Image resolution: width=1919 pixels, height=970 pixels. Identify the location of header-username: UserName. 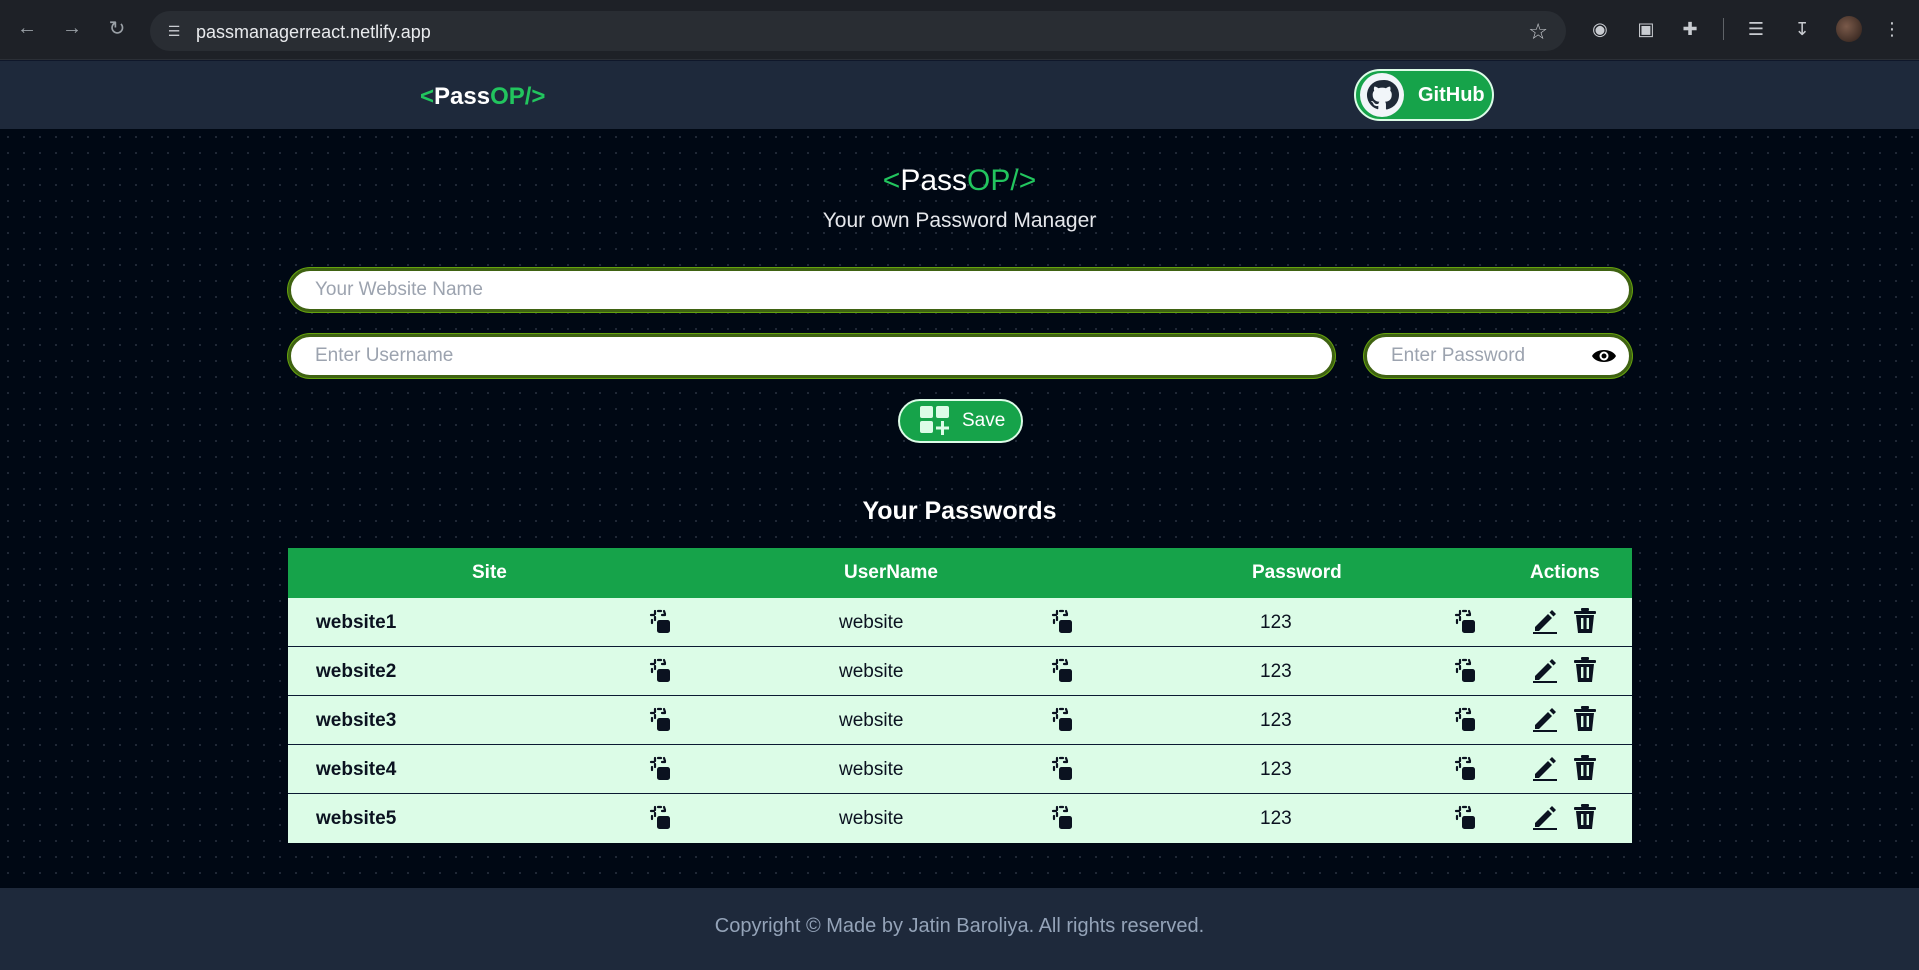
(891, 572).